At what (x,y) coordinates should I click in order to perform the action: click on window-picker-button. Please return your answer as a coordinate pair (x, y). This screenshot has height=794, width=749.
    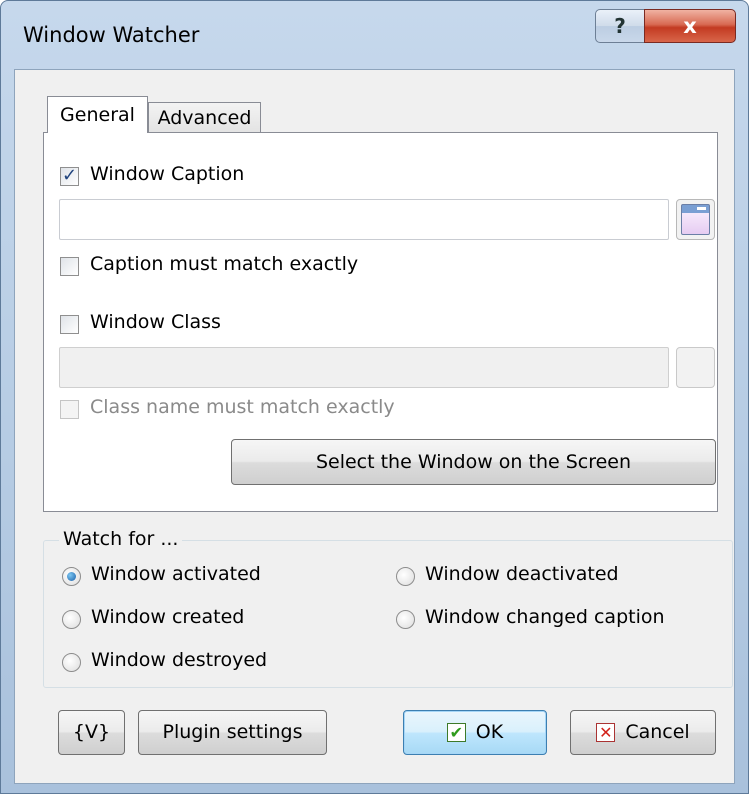
    Looking at the image, I should click on (695, 219).